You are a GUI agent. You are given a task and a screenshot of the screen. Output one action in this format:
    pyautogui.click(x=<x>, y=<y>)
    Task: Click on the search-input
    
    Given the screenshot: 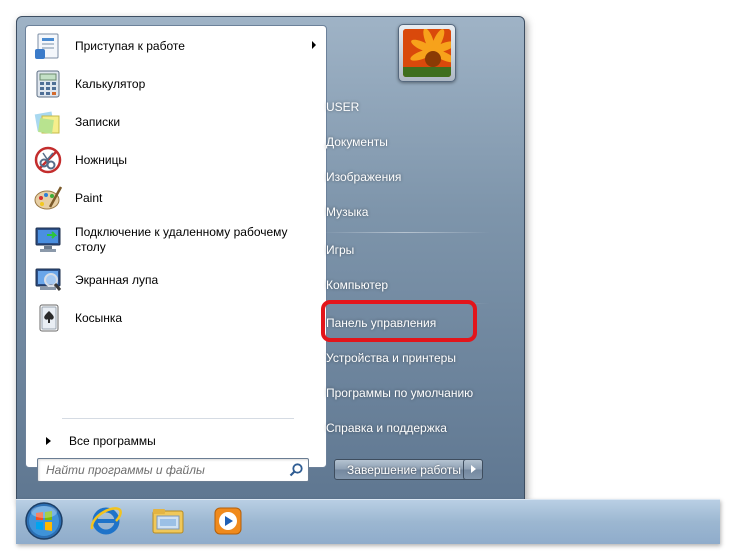 What is the action you would take?
    pyautogui.click(x=164, y=470)
    